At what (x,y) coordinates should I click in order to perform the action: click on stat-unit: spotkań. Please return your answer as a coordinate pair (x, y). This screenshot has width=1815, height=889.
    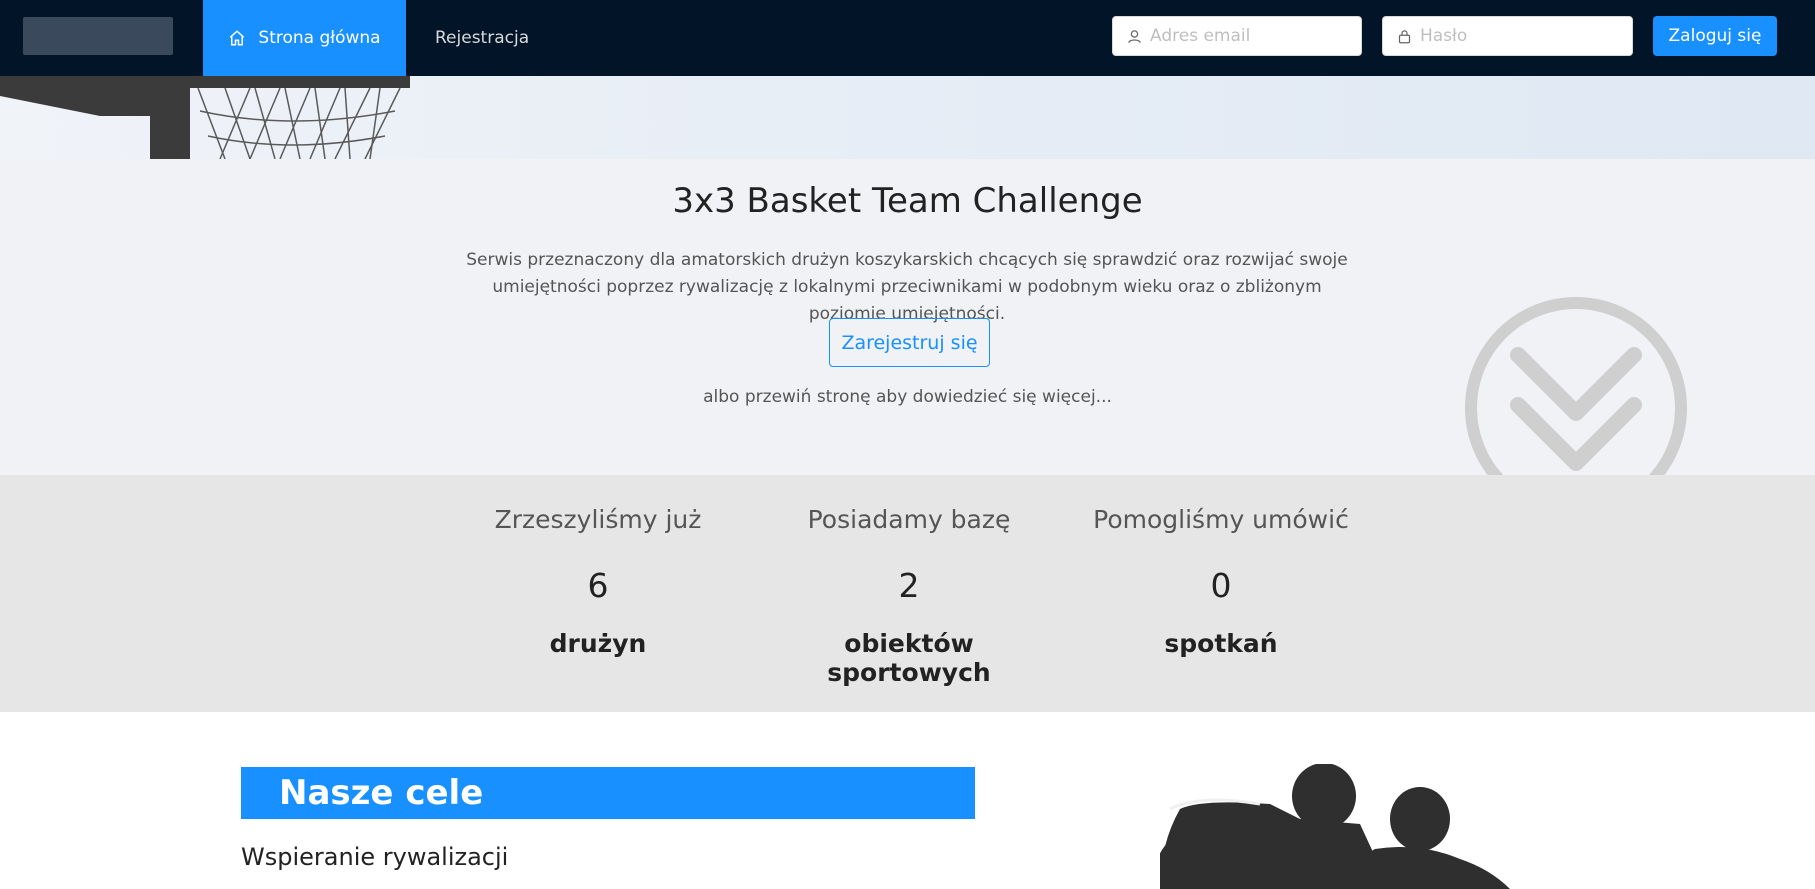
    Looking at the image, I should click on (1221, 643).